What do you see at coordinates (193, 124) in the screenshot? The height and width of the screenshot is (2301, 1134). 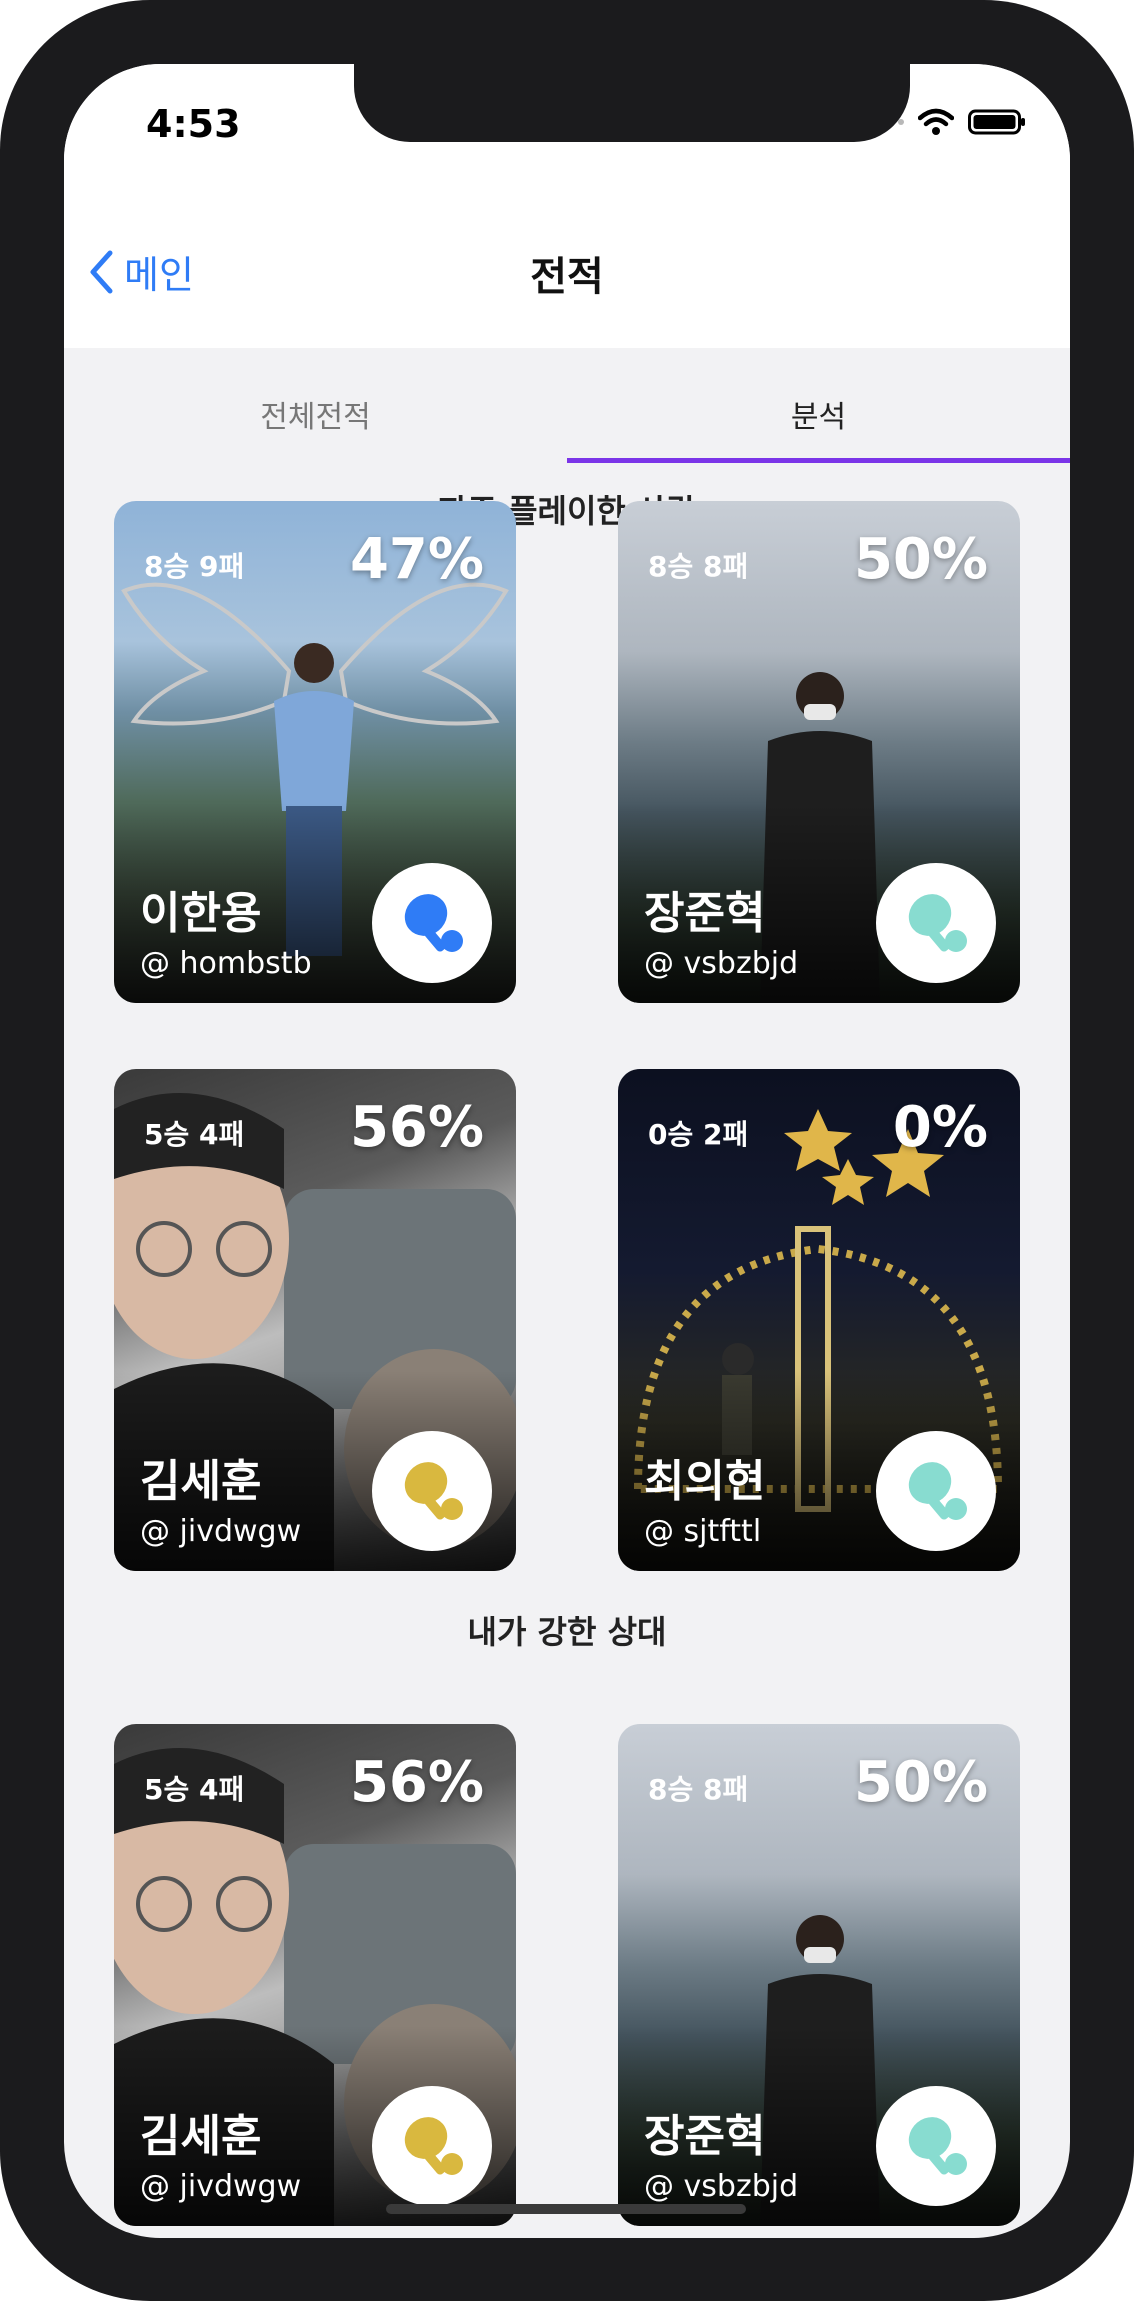 I see `status-time: 4:53` at bounding box center [193, 124].